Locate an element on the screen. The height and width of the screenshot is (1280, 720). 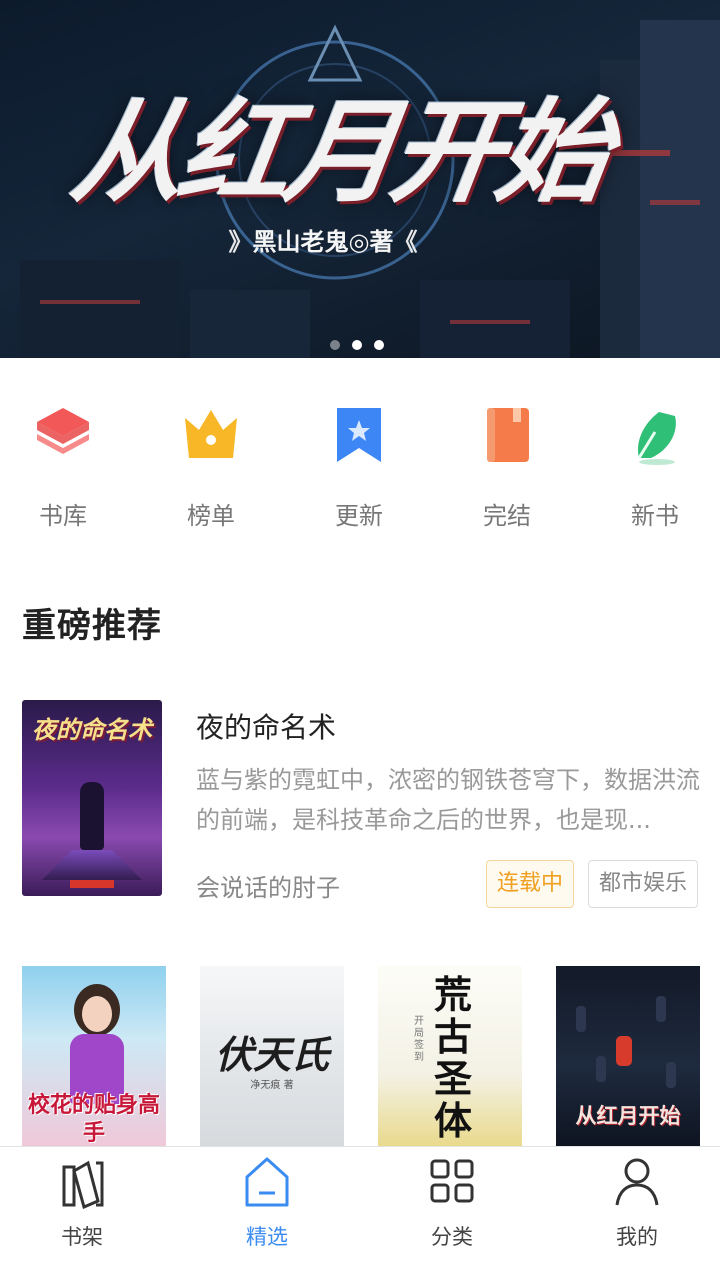
category-finished: 完结 is located at coordinates (507, 468).